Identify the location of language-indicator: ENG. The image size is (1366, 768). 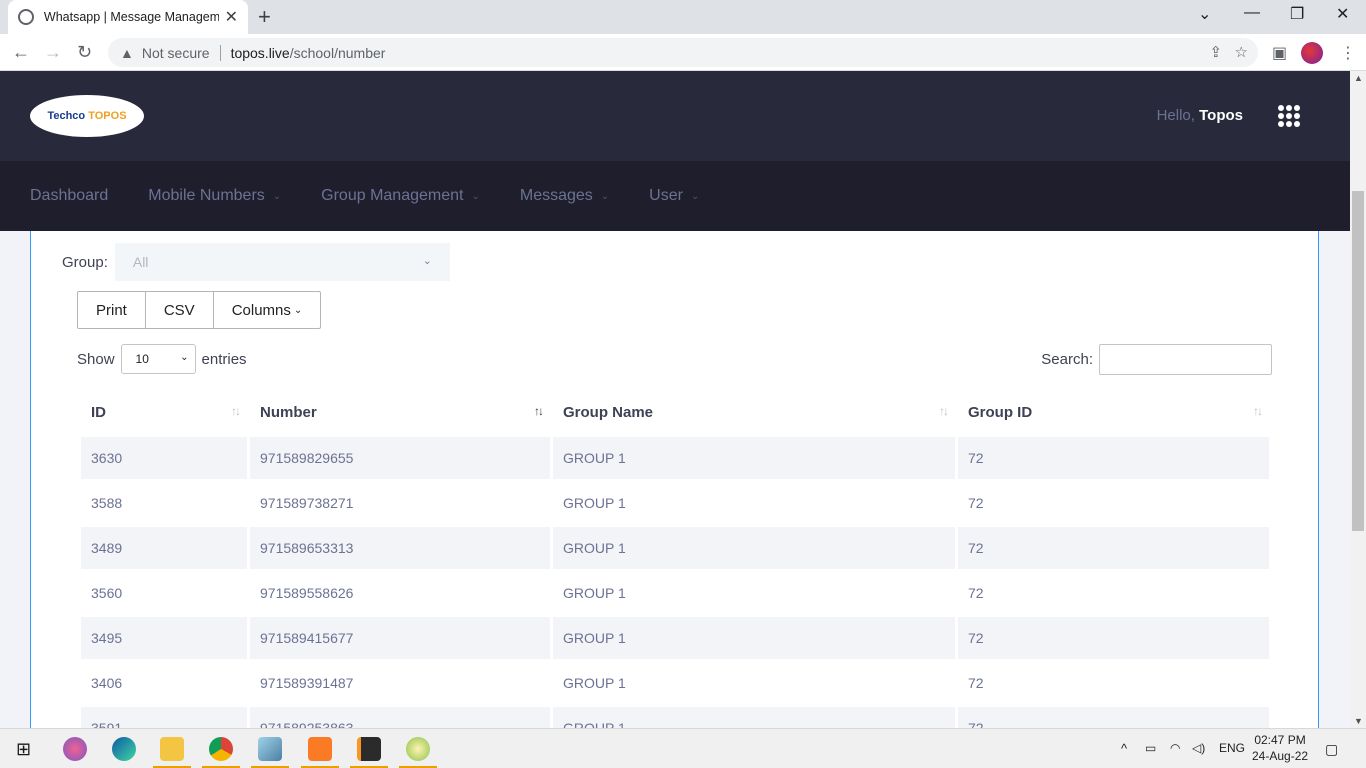
(1232, 748).